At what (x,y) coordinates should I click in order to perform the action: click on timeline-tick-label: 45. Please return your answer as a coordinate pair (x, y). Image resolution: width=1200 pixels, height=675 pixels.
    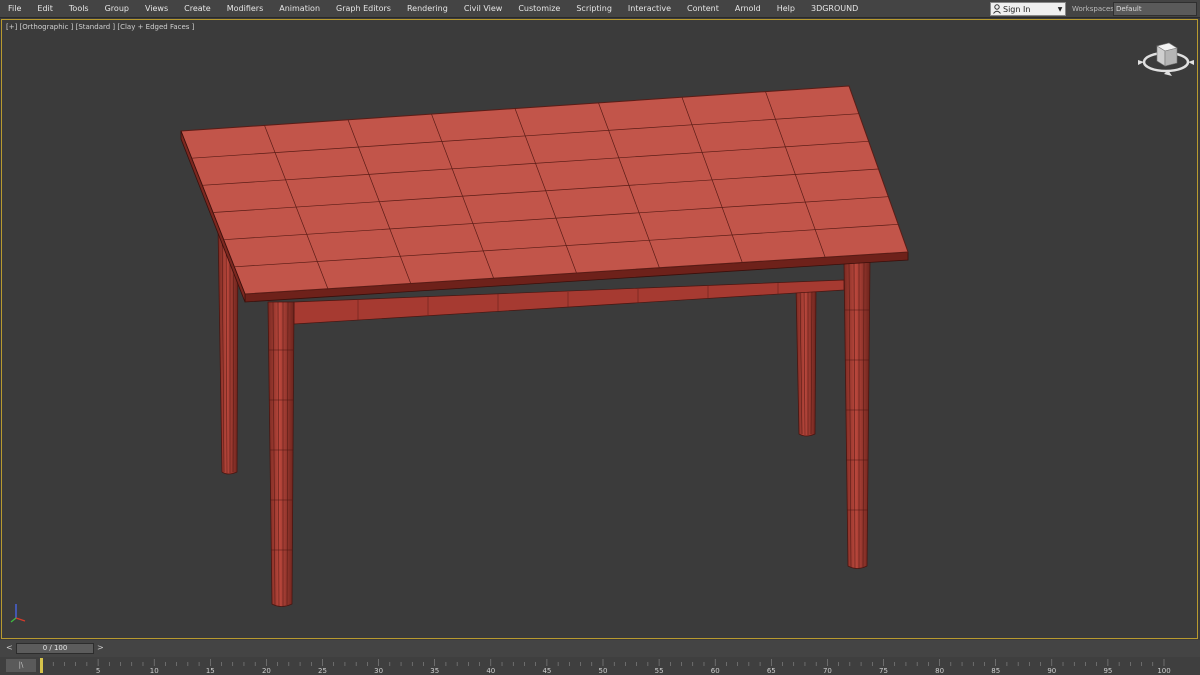
    Looking at the image, I should click on (546, 671).